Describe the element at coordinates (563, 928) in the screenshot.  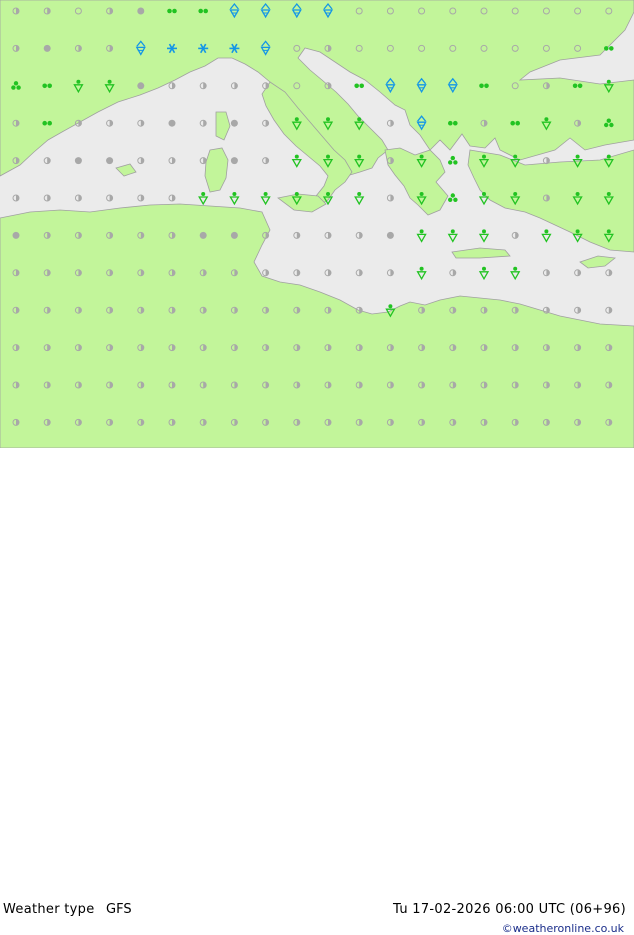
I see `credit-link: ©weatheronline.co.uk` at that location.